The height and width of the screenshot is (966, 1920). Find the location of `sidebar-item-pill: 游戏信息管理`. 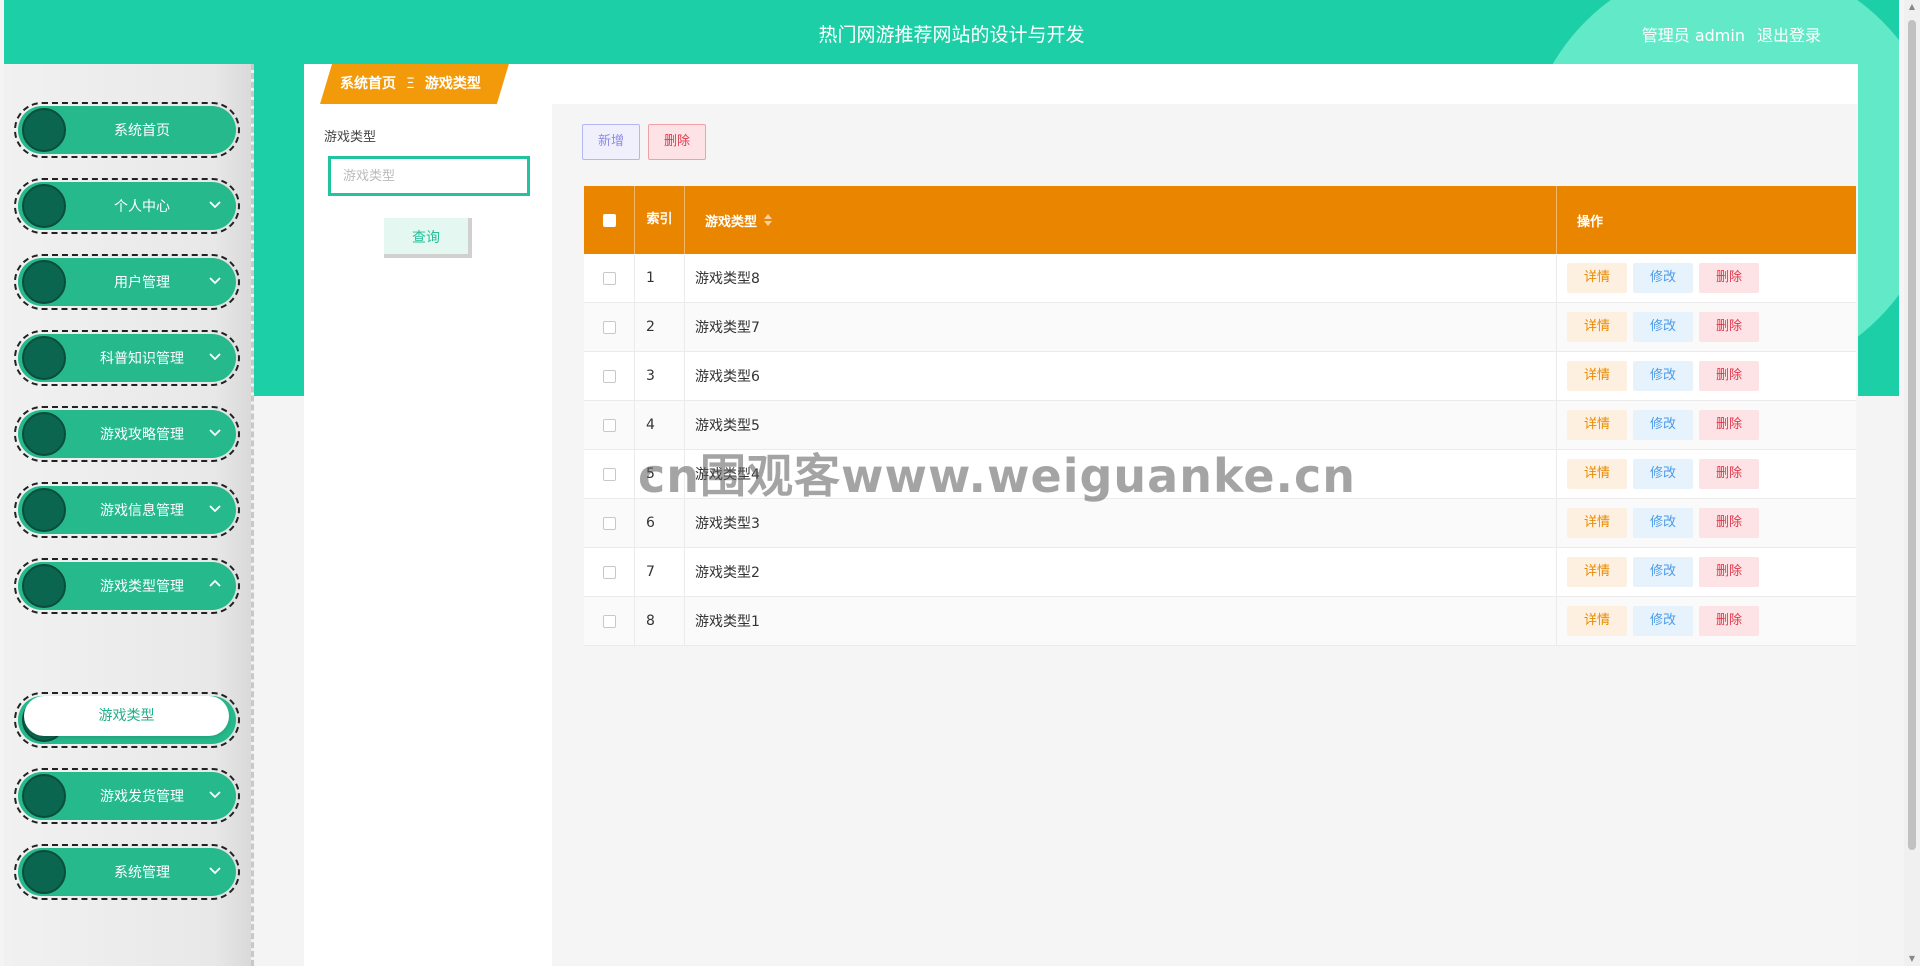

sidebar-item-pill: 游戏信息管理 is located at coordinates (127, 510).